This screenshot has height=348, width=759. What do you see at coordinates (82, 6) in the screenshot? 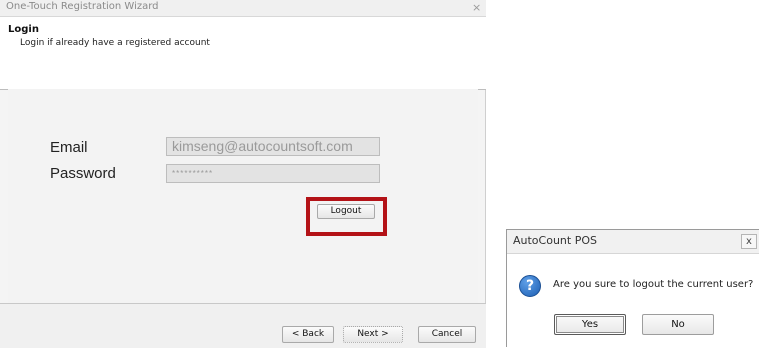
I see `wizard-title: One-Touch Registration Wizard` at bounding box center [82, 6].